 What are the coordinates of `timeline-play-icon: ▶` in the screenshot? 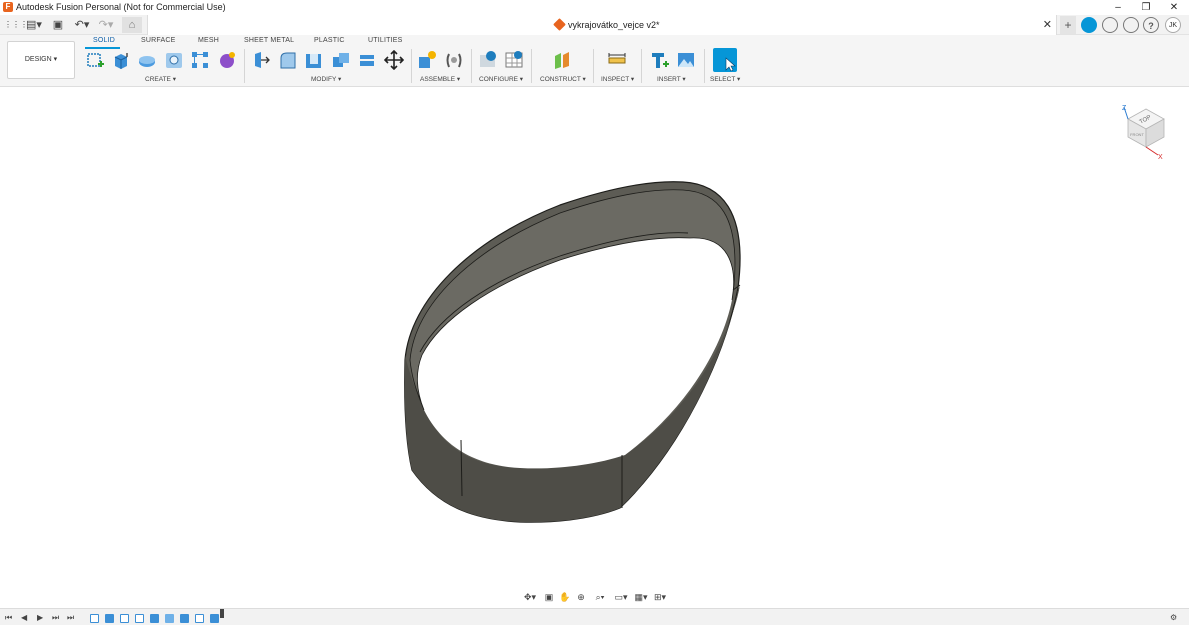 It's located at (40, 618).